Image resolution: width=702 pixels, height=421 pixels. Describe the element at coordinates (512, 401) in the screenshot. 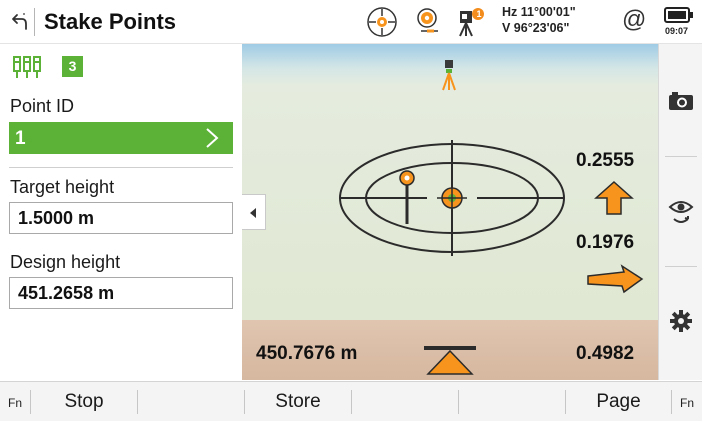

I see `softkey-f5` at that location.